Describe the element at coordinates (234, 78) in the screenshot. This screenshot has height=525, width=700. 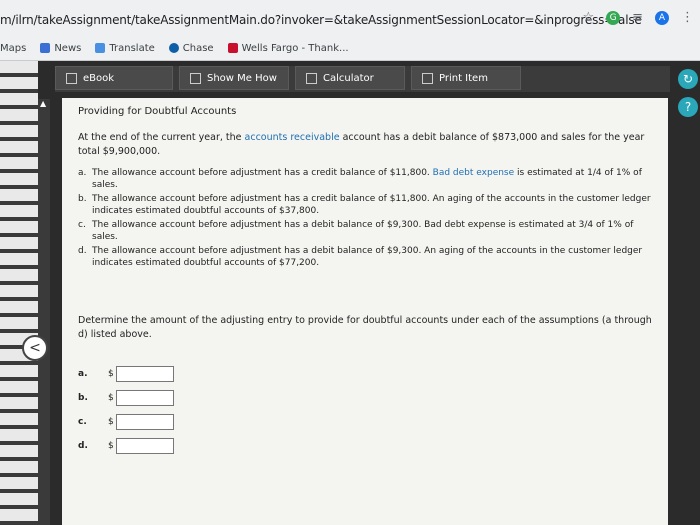
I see `show-me-how-button: Show Me How` at that location.